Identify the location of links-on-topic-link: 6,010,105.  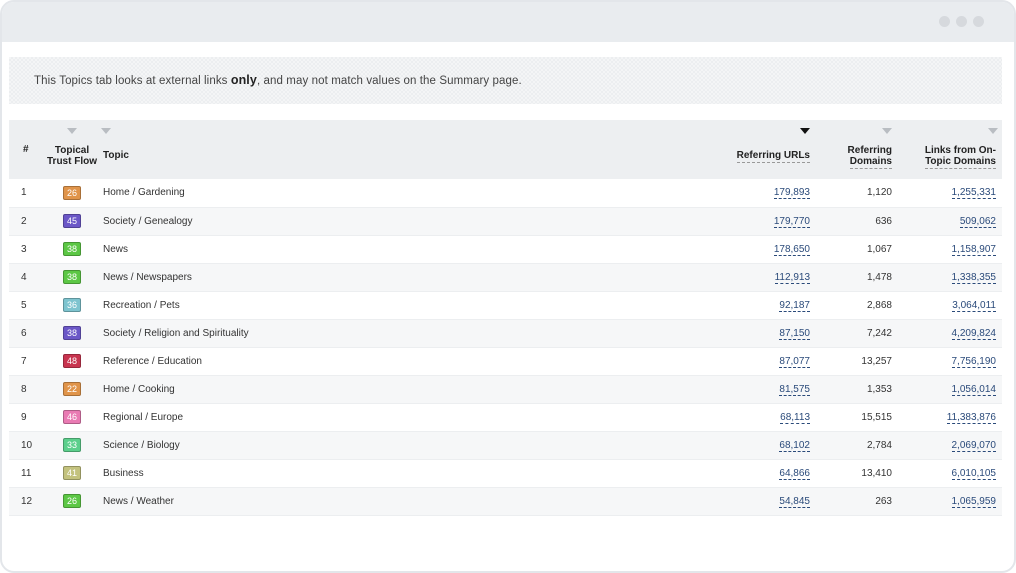
(973, 473).